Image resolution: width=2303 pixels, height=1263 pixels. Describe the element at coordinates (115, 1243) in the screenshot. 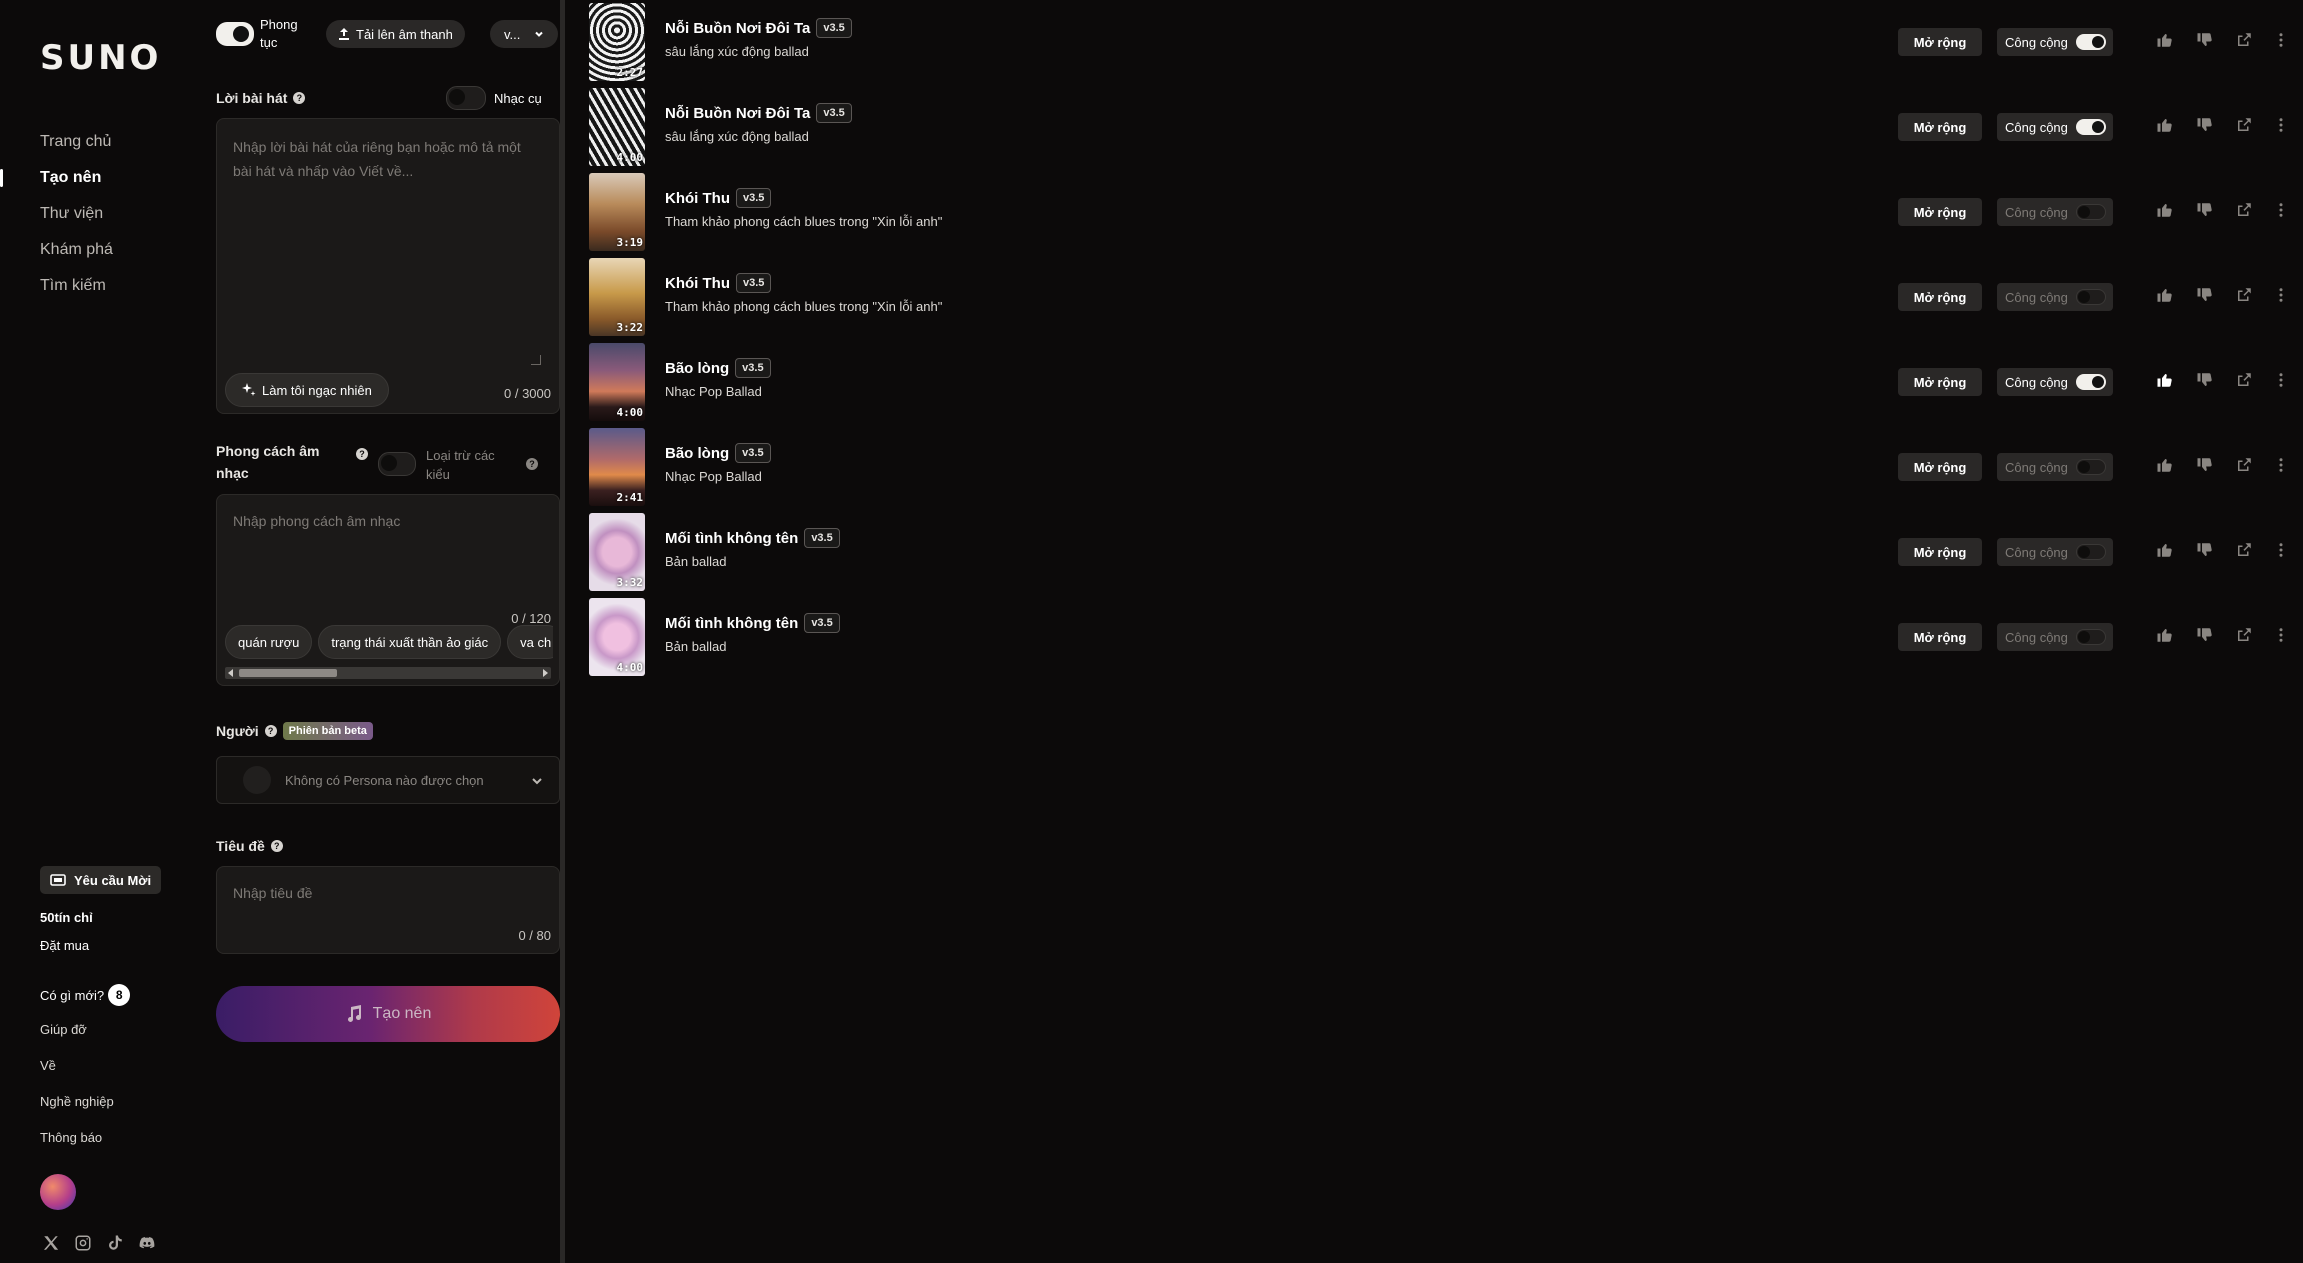

I see `tiktok-icon` at that location.